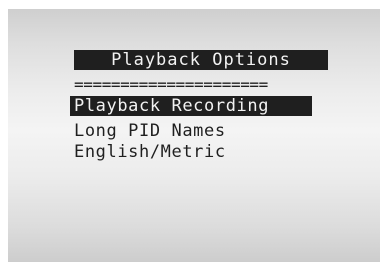  I want to click on menu-item-english-metric: English/Metric, so click(150, 152).